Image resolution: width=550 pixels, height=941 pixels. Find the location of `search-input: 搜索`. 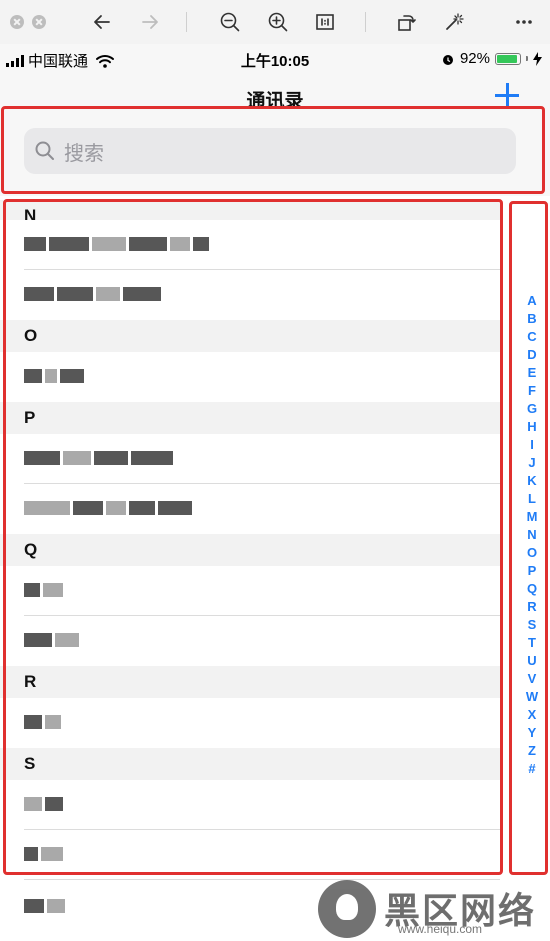

search-input: 搜索 is located at coordinates (270, 151).